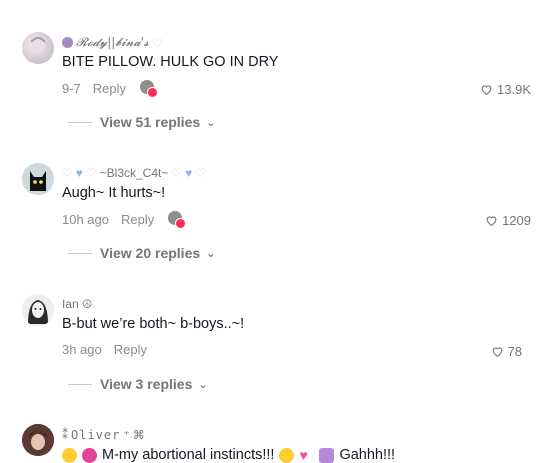  Describe the element at coordinates (71, 88) in the screenshot. I see `timestamp: 9-7` at that location.